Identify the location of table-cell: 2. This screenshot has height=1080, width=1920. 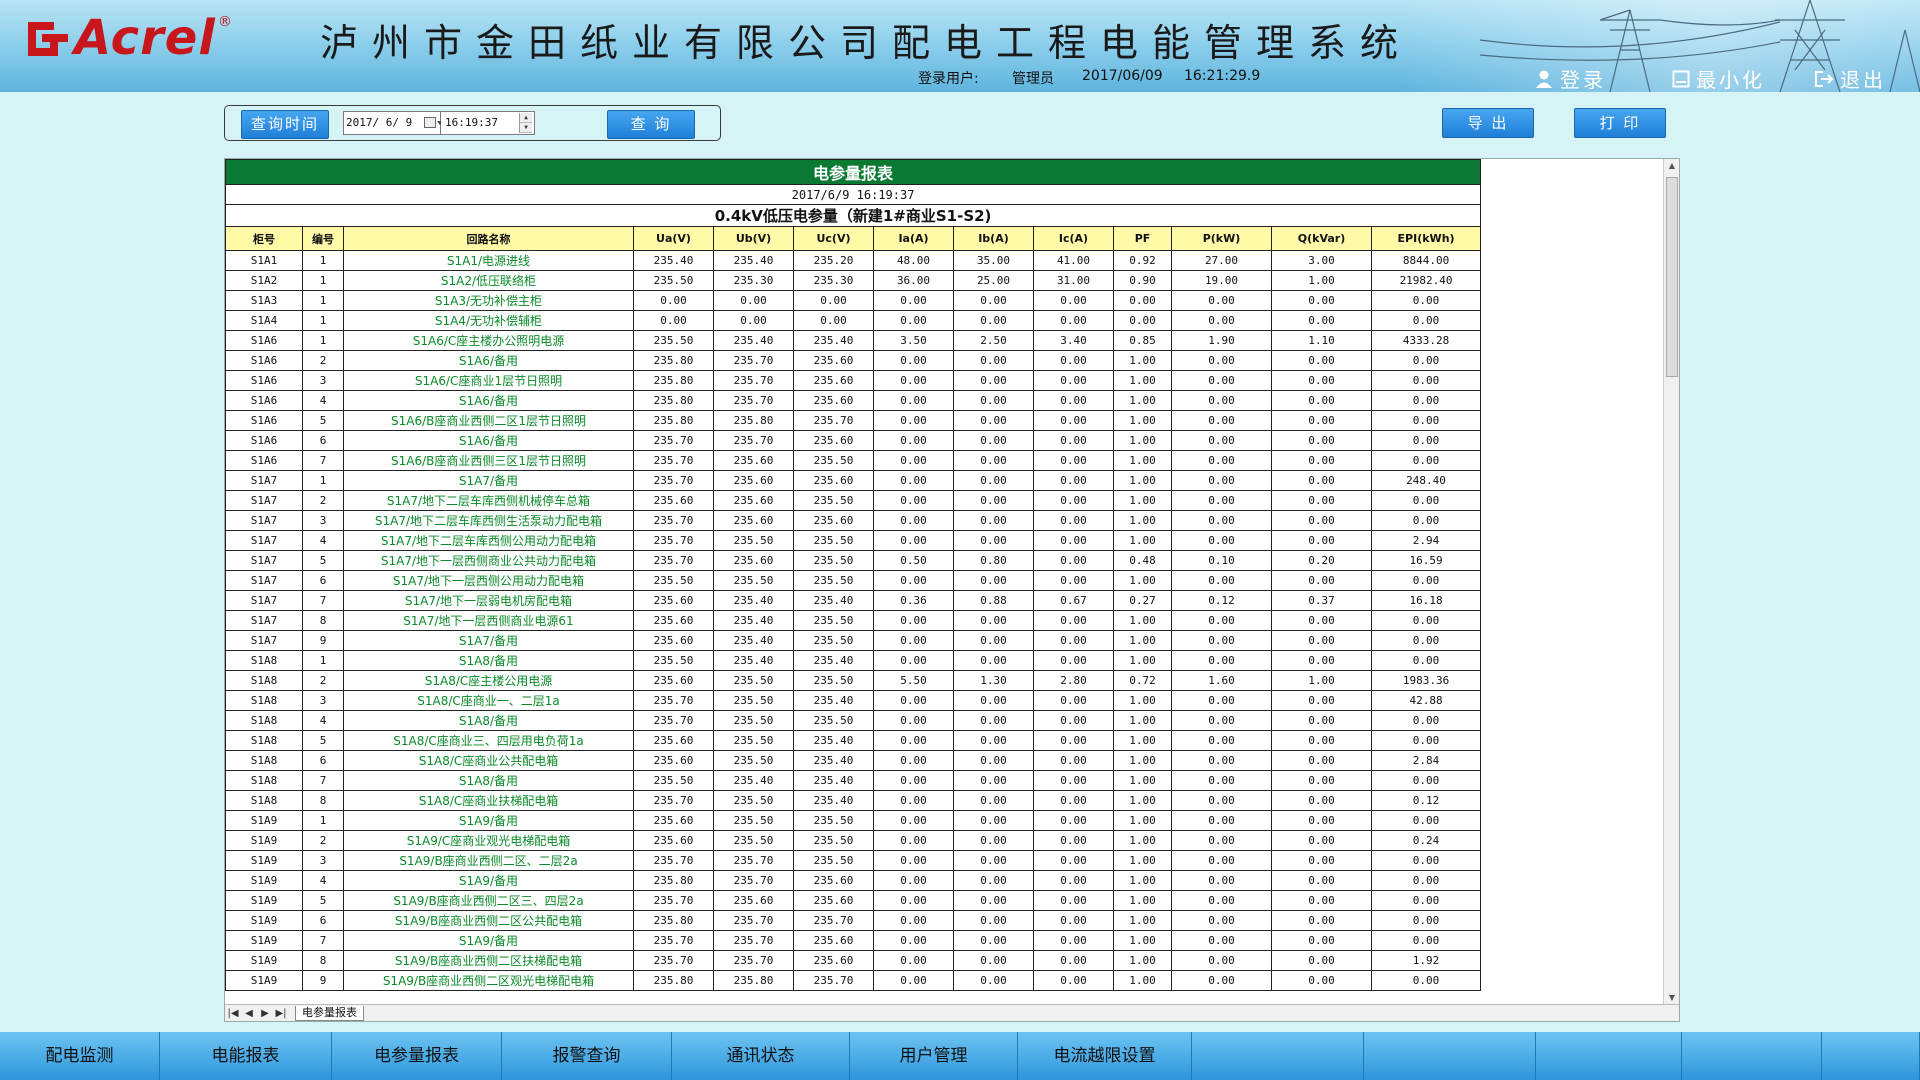
(323, 680).